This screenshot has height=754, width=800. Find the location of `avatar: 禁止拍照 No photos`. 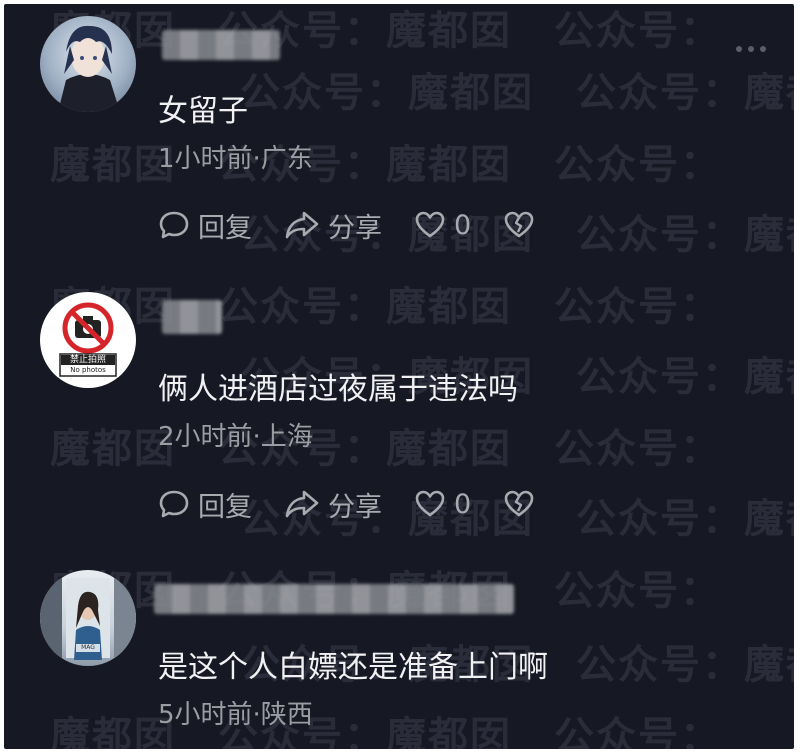

avatar: 禁止拍照 No photos is located at coordinates (88, 340).